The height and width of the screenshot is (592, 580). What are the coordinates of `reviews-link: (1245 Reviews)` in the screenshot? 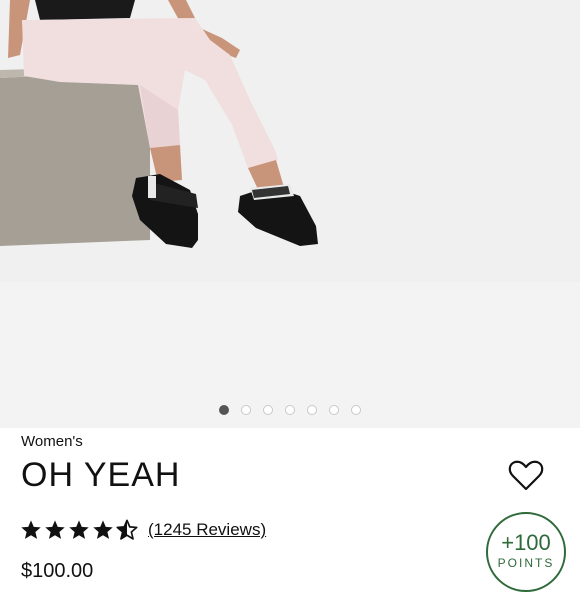 It's located at (207, 530).